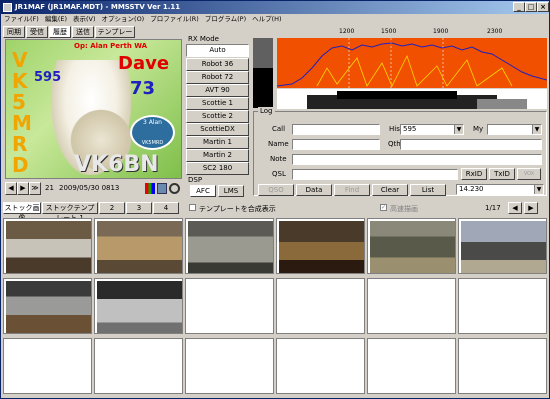 The height and width of the screenshot is (399, 550). I want to click on txid-button: TxID, so click(502, 174).